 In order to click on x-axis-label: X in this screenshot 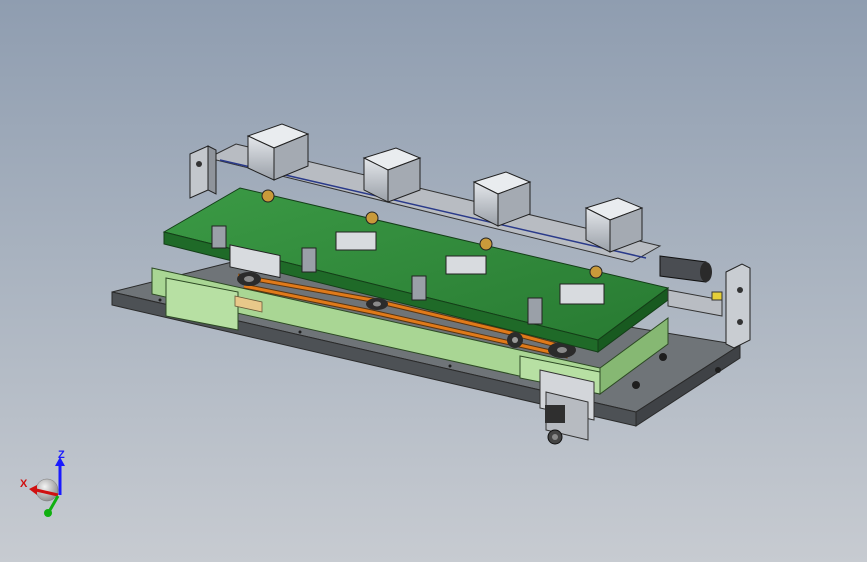, I will do `click(24, 484)`.